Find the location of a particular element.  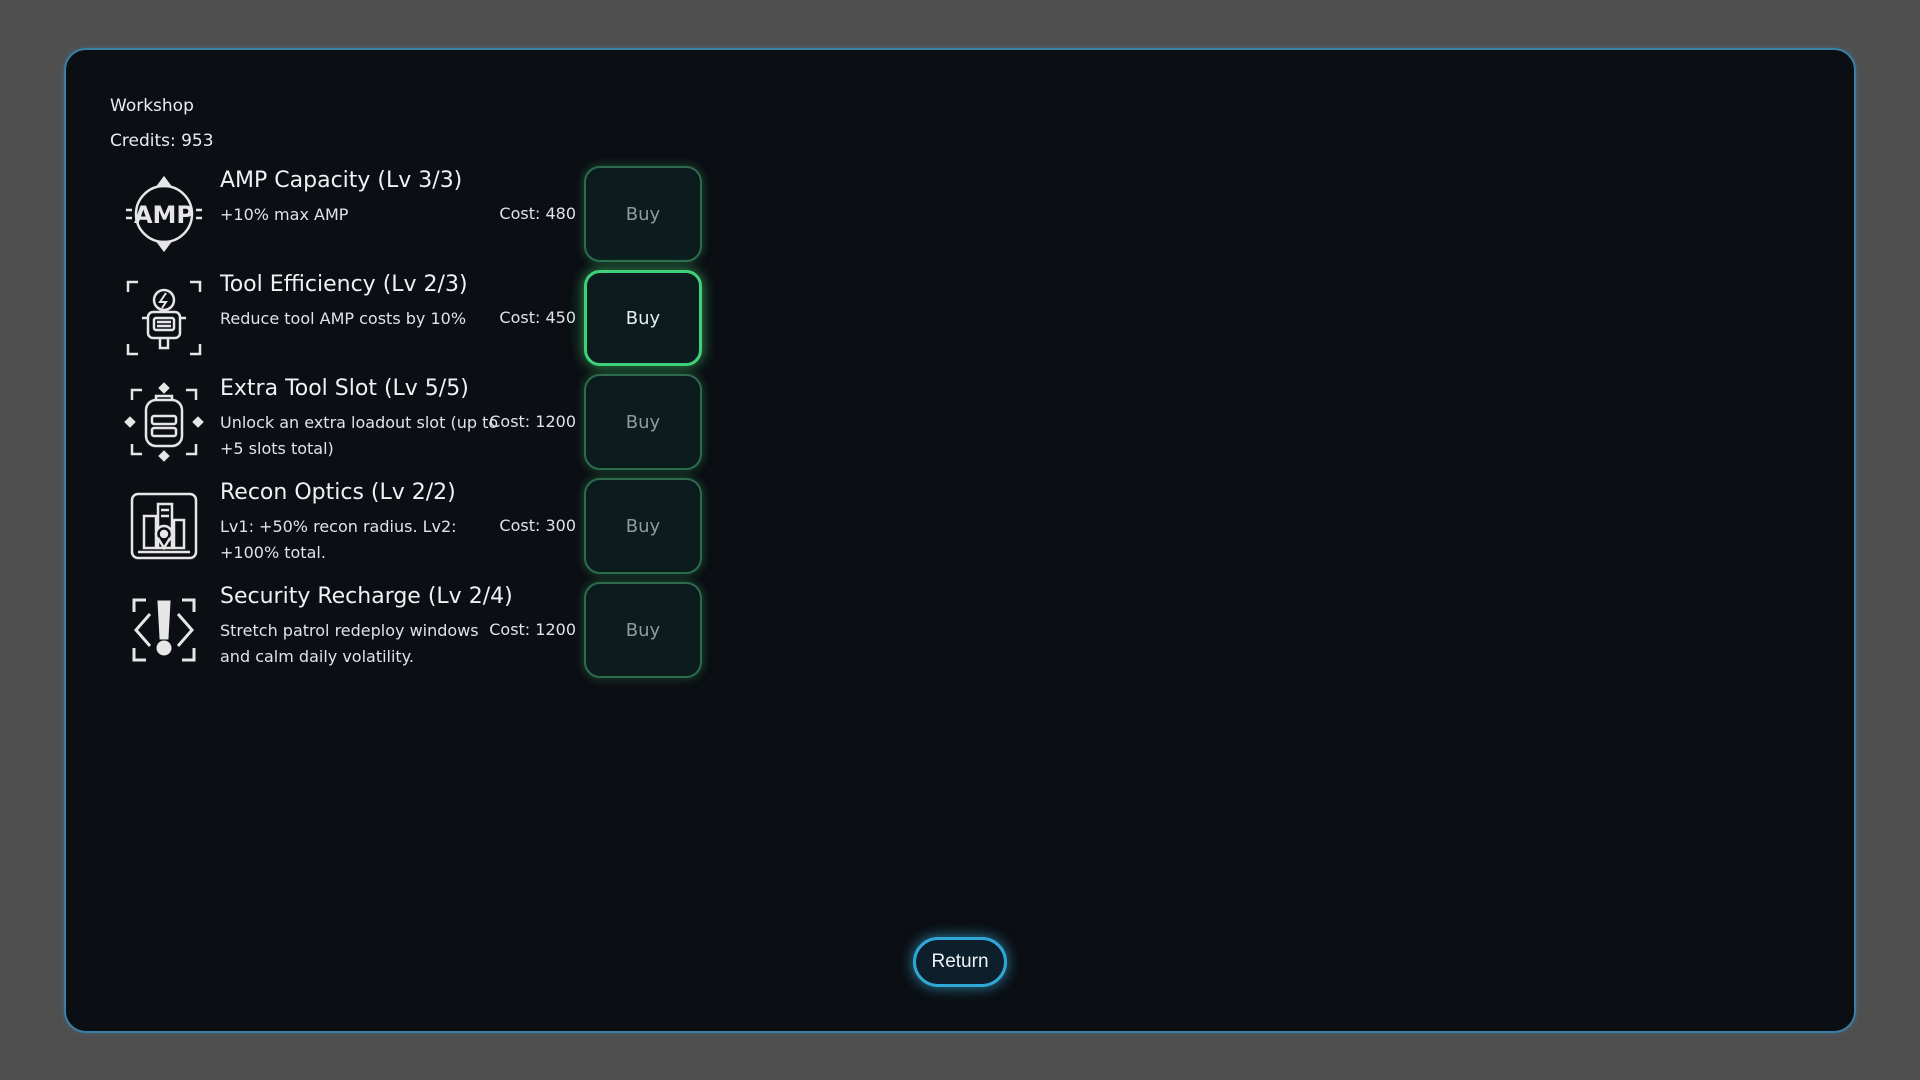

buy-button-security-recharge: Buy is located at coordinates (643, 630).